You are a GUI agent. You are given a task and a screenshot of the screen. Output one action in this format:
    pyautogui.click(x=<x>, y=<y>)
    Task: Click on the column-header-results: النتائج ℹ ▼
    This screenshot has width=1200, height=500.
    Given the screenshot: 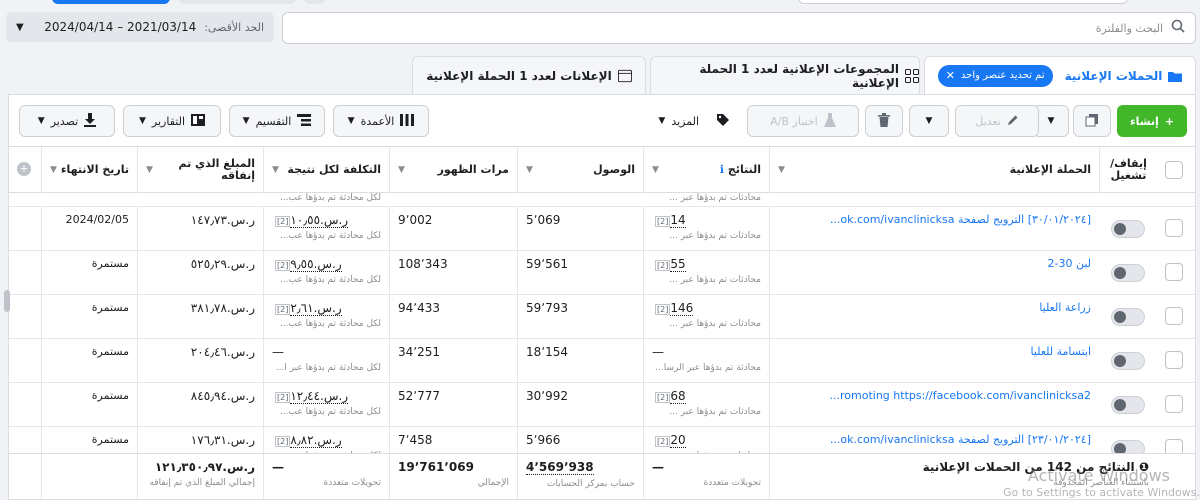 What is the action you would take?
    pyautogui.click(x=706, y=170)
    